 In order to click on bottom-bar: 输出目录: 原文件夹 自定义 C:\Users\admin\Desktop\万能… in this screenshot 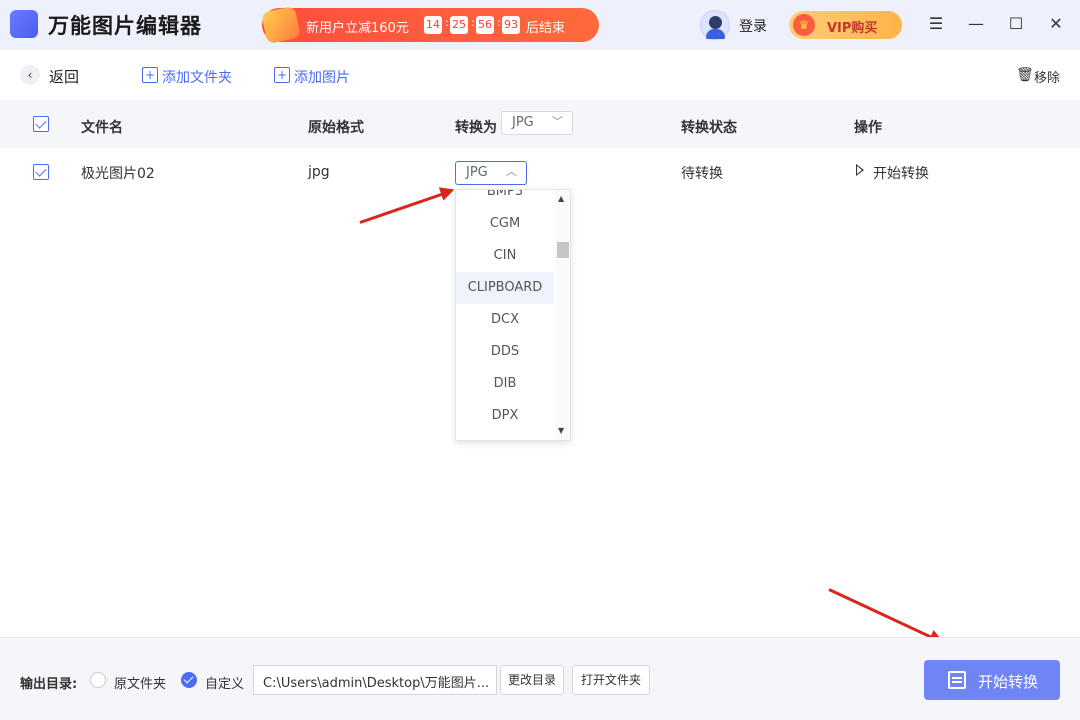, I will do `click(540, 678)`.